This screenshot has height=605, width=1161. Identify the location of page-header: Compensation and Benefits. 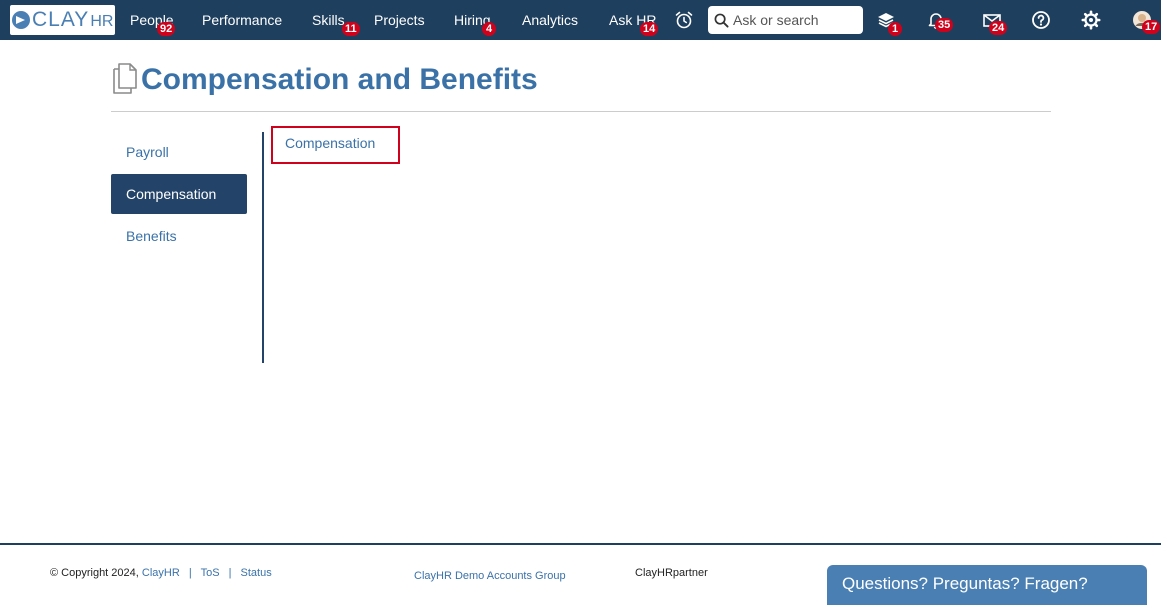
(581, 86).